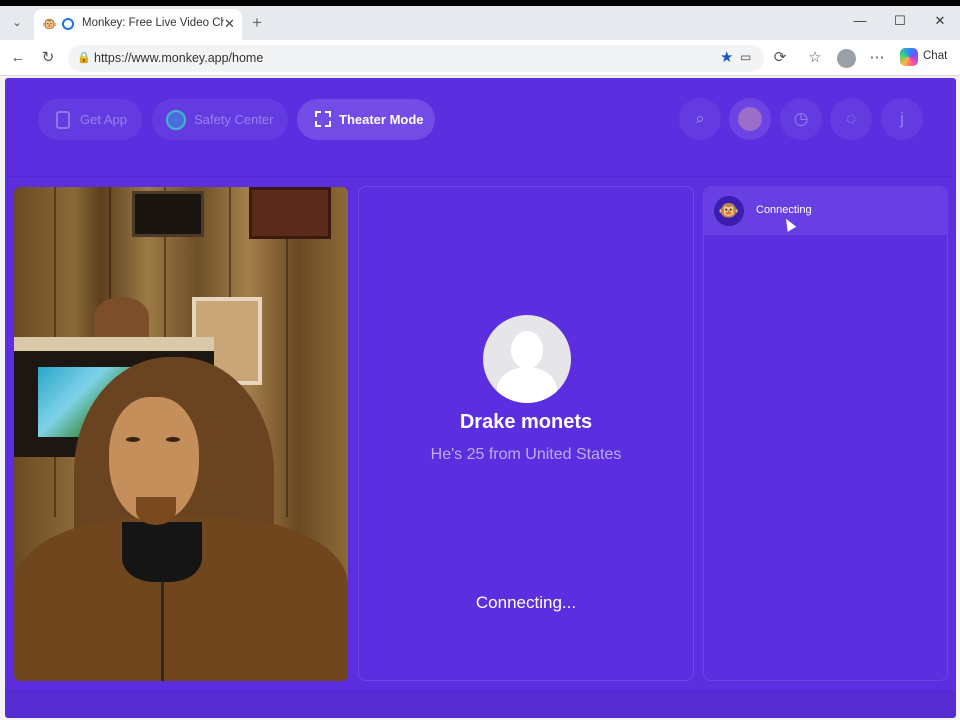 The width and height of the screenshot is (960, 720). Describe the element at coordinates (851, 119) in the screenshot. I see `messages-icon: ◌` at that location.